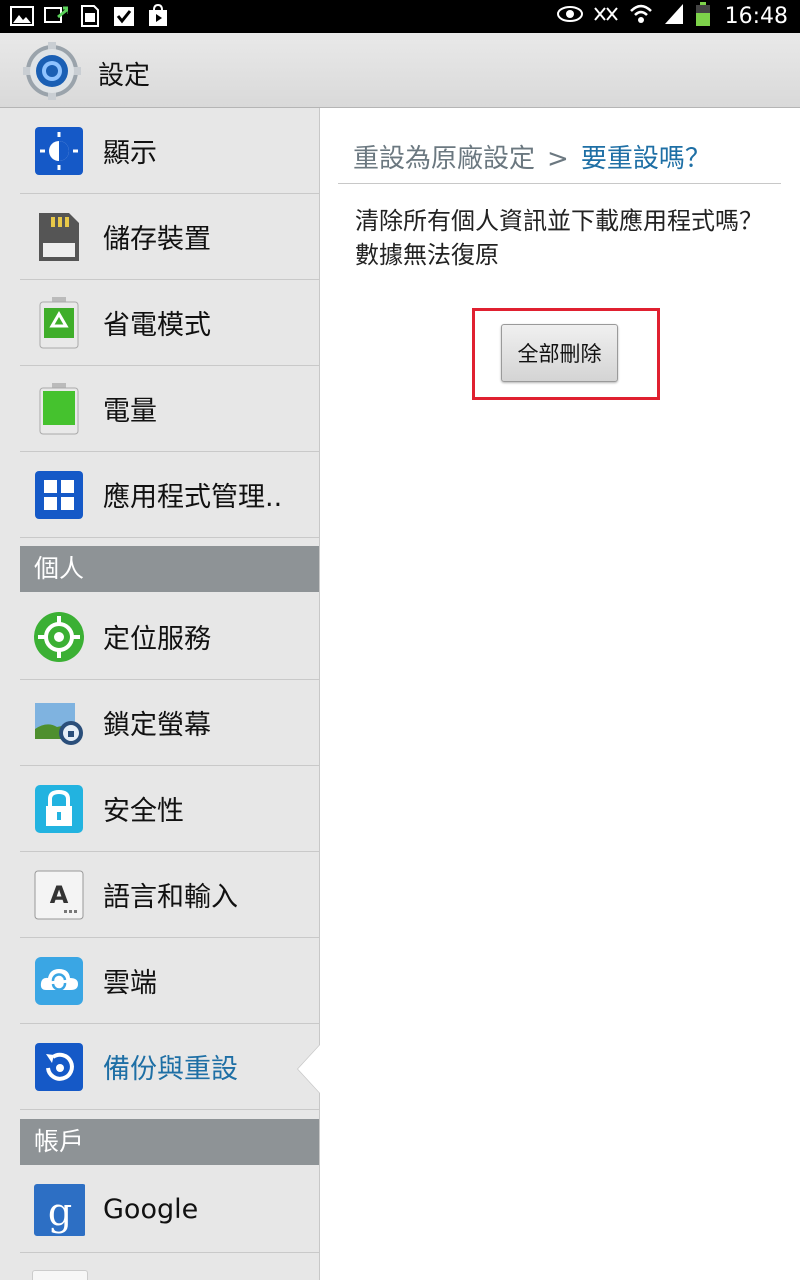 Image resolution: width=800 pixels, height=1280 pixels. What do you see at coordinates (569, 16) in the screenshot?
I see `smart-stay-eye-icon` at bounding box center [569, 16].